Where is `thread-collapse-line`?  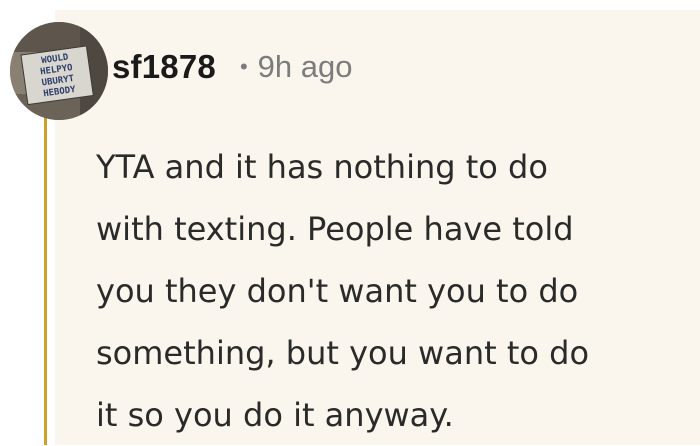 thread-collapse-line is located at coordinates (45, 280).